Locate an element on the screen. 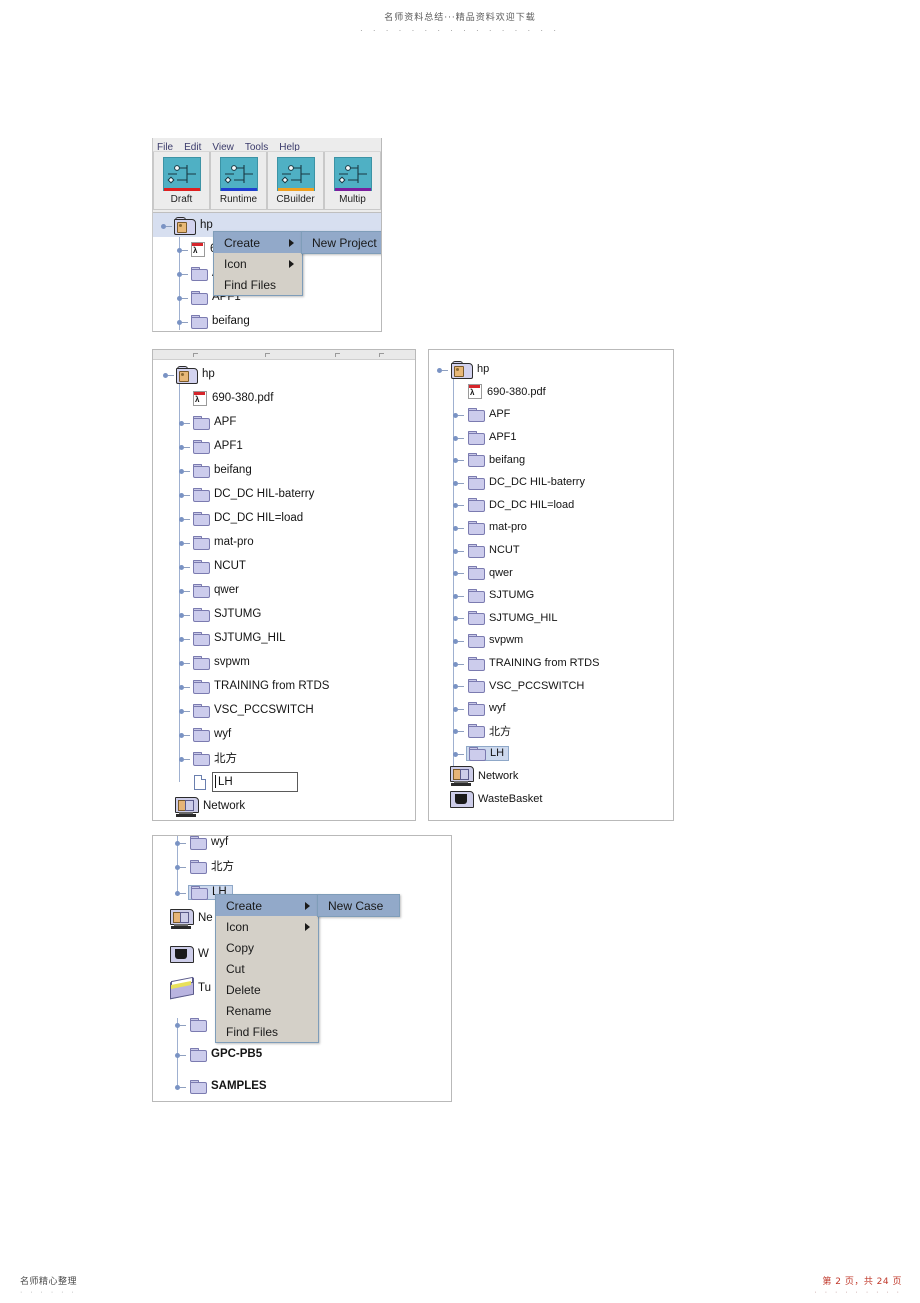 The image size is (920, 1303). menu-item-new-project: New Project is located at coordinates (341, 242).